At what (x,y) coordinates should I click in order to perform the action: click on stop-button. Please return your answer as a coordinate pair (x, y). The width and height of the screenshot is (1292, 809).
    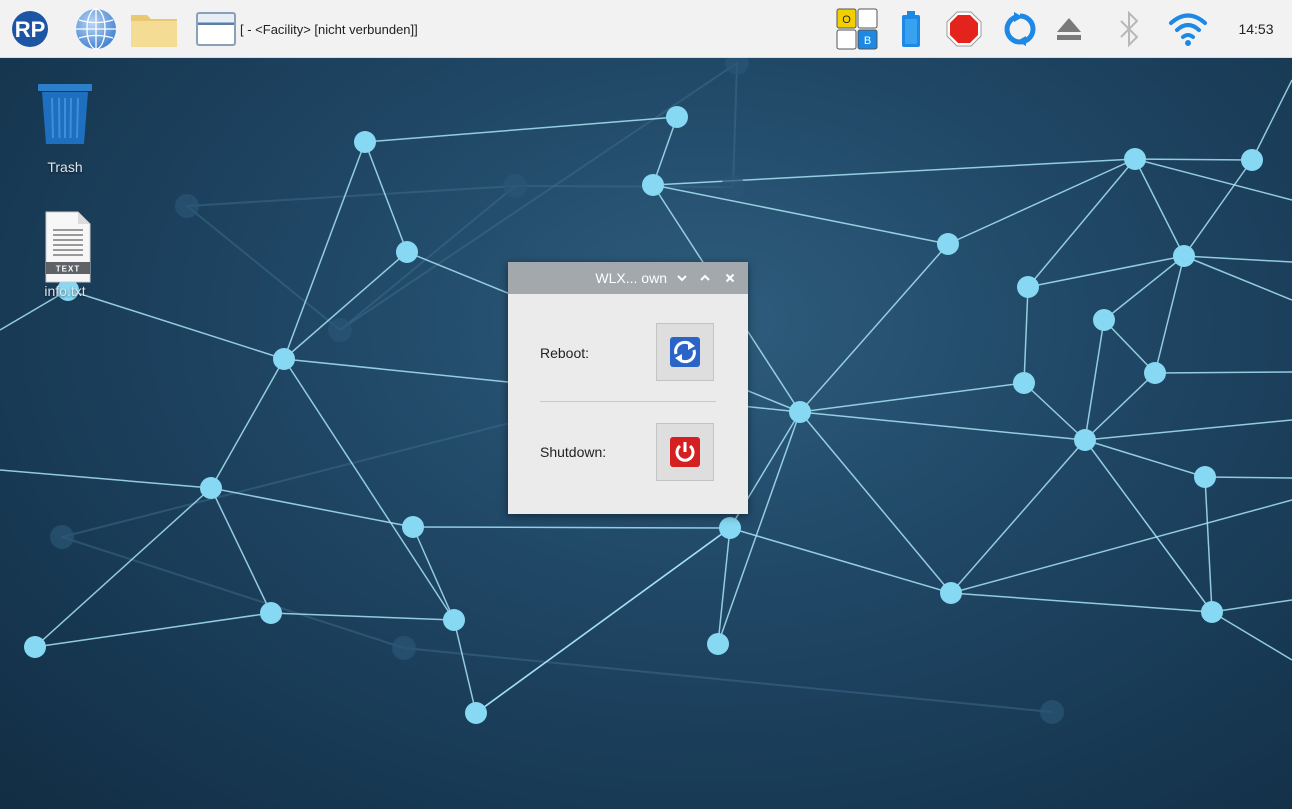
    Looking at the image, I should click on (964, 29).